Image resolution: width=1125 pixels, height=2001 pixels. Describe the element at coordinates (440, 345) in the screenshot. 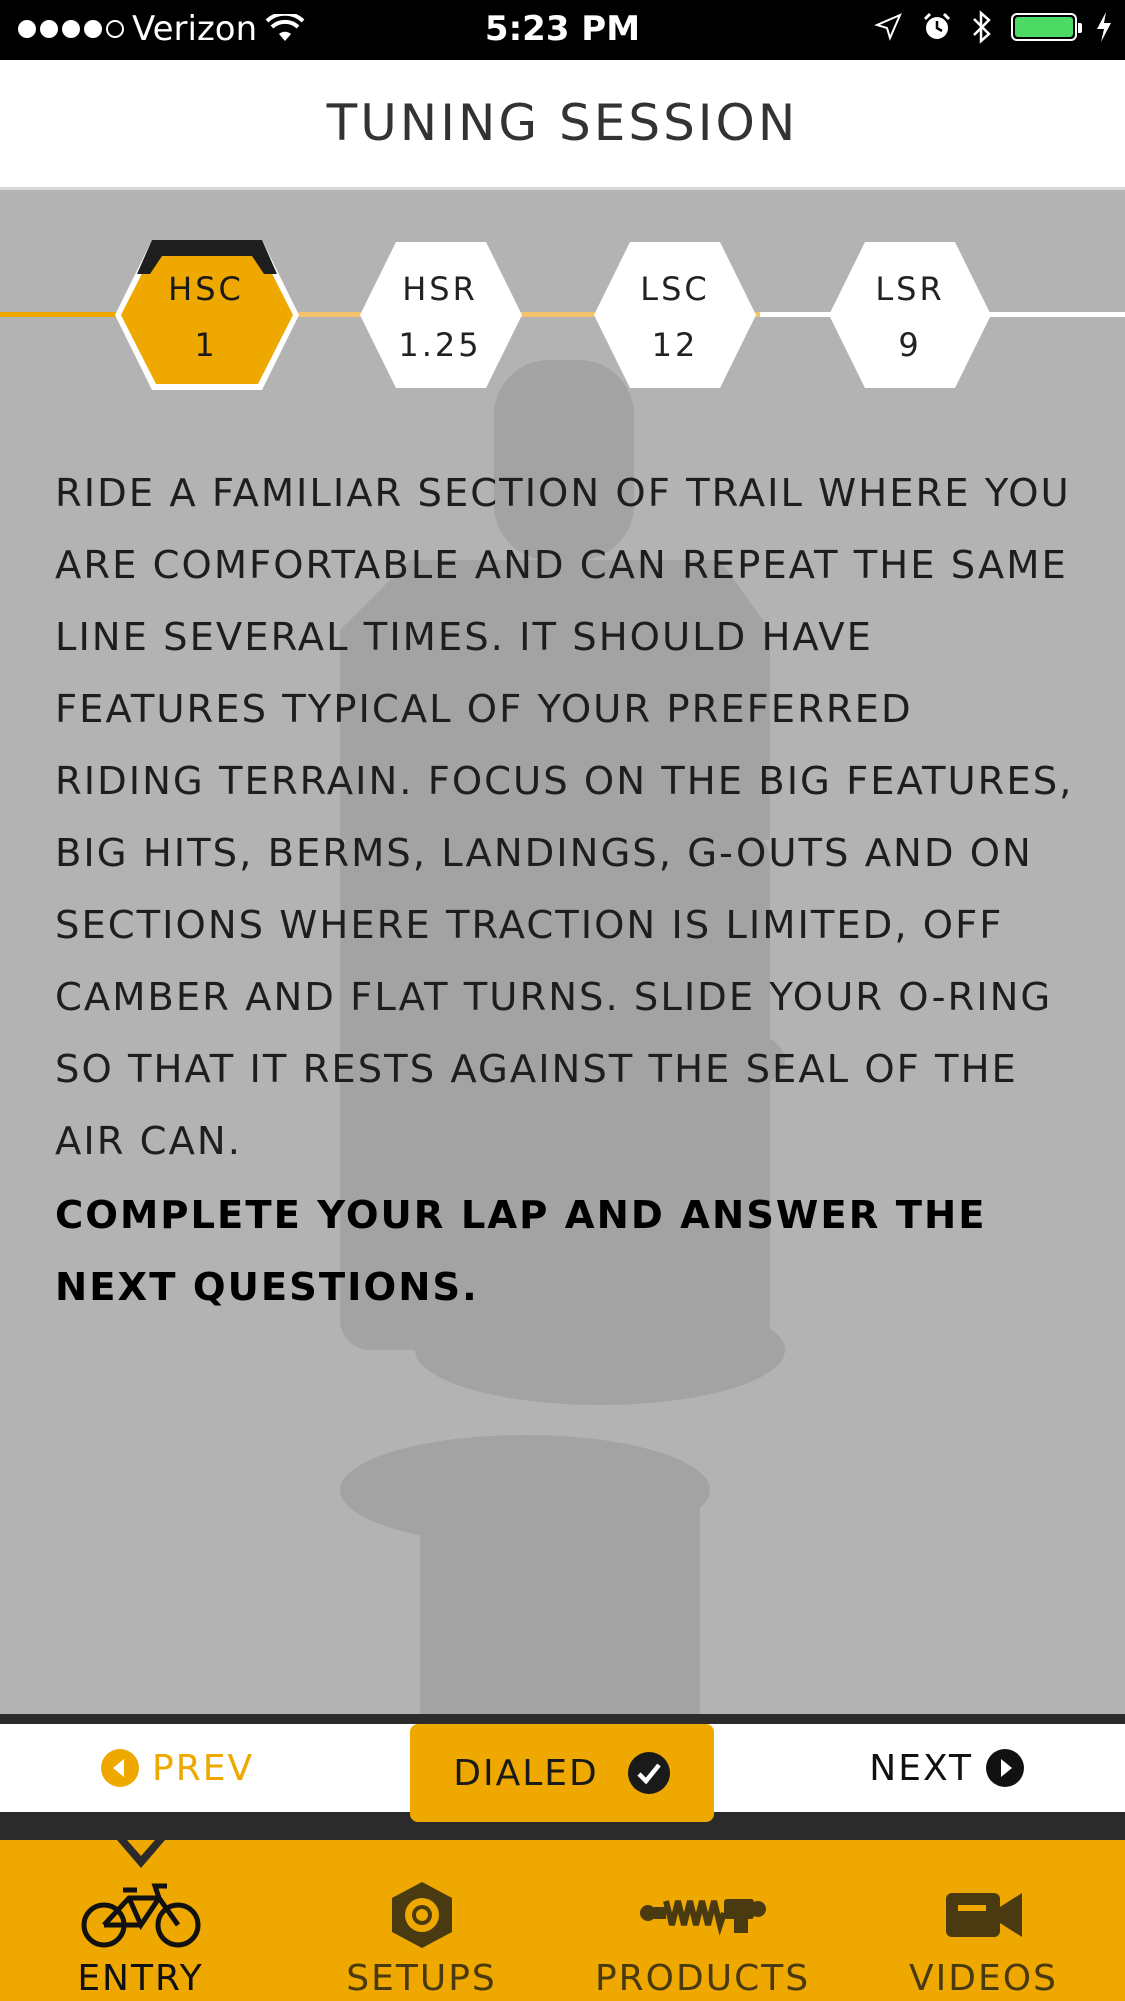

I see `step-hsr-value: 1.25` at that location.